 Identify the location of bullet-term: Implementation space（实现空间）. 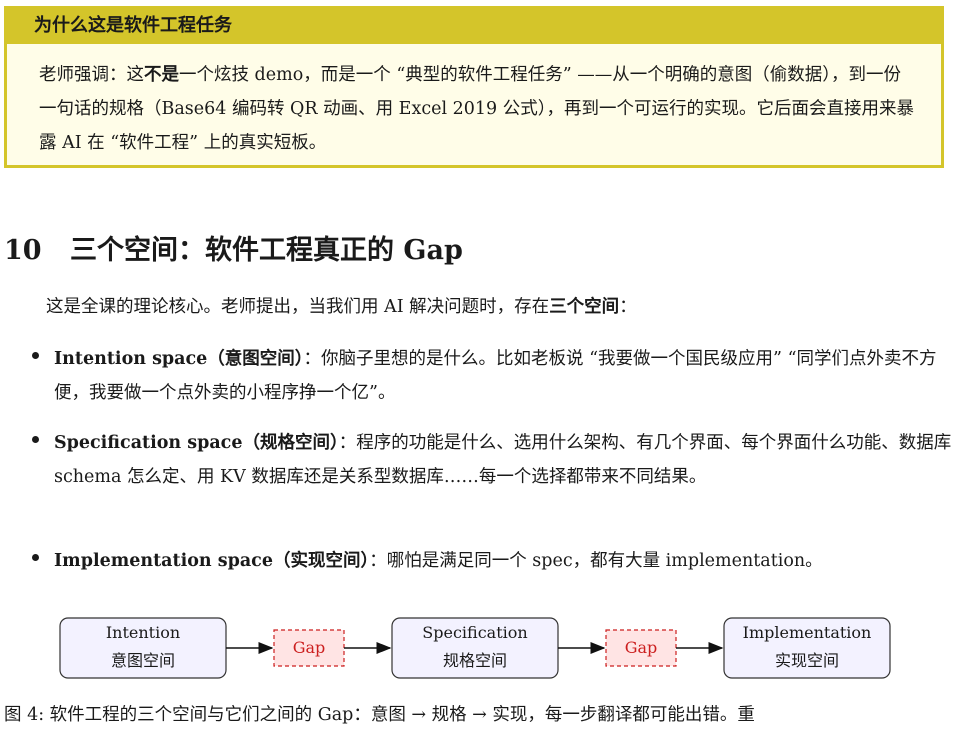
(212, 561).